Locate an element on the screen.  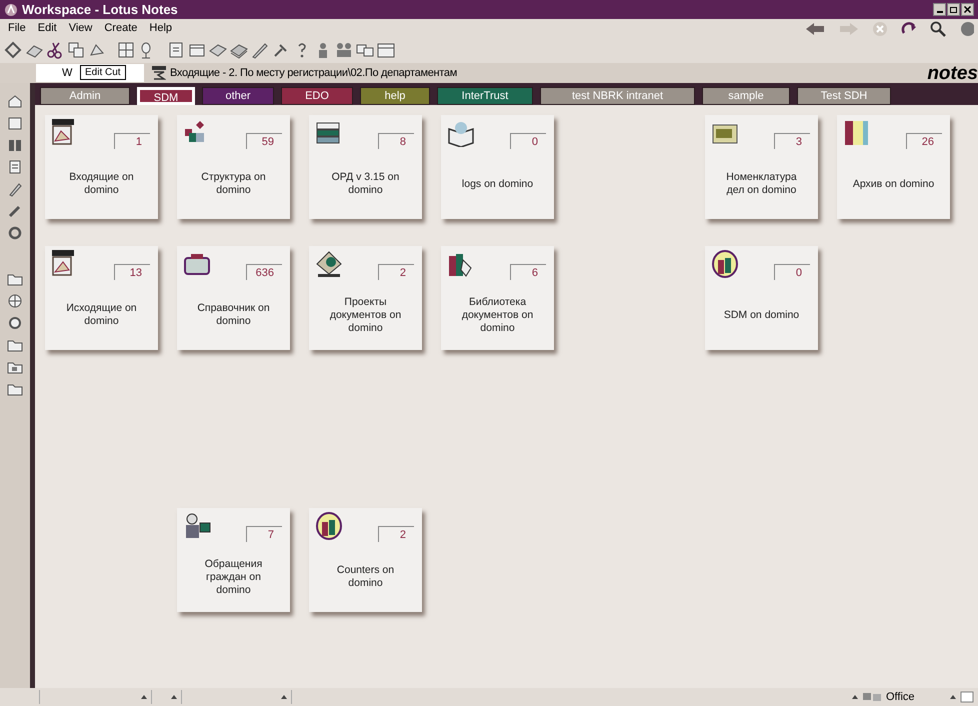
sum-icon is located at coordinates (159, 73).